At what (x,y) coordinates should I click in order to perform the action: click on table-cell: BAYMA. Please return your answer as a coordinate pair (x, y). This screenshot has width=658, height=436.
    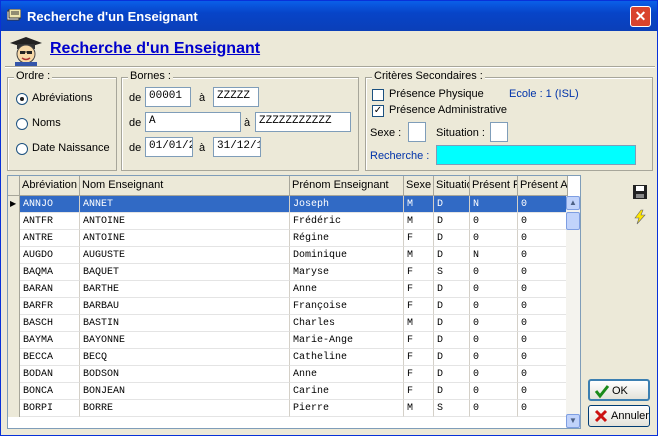
    Looking at the image, I should click on (50, 340).